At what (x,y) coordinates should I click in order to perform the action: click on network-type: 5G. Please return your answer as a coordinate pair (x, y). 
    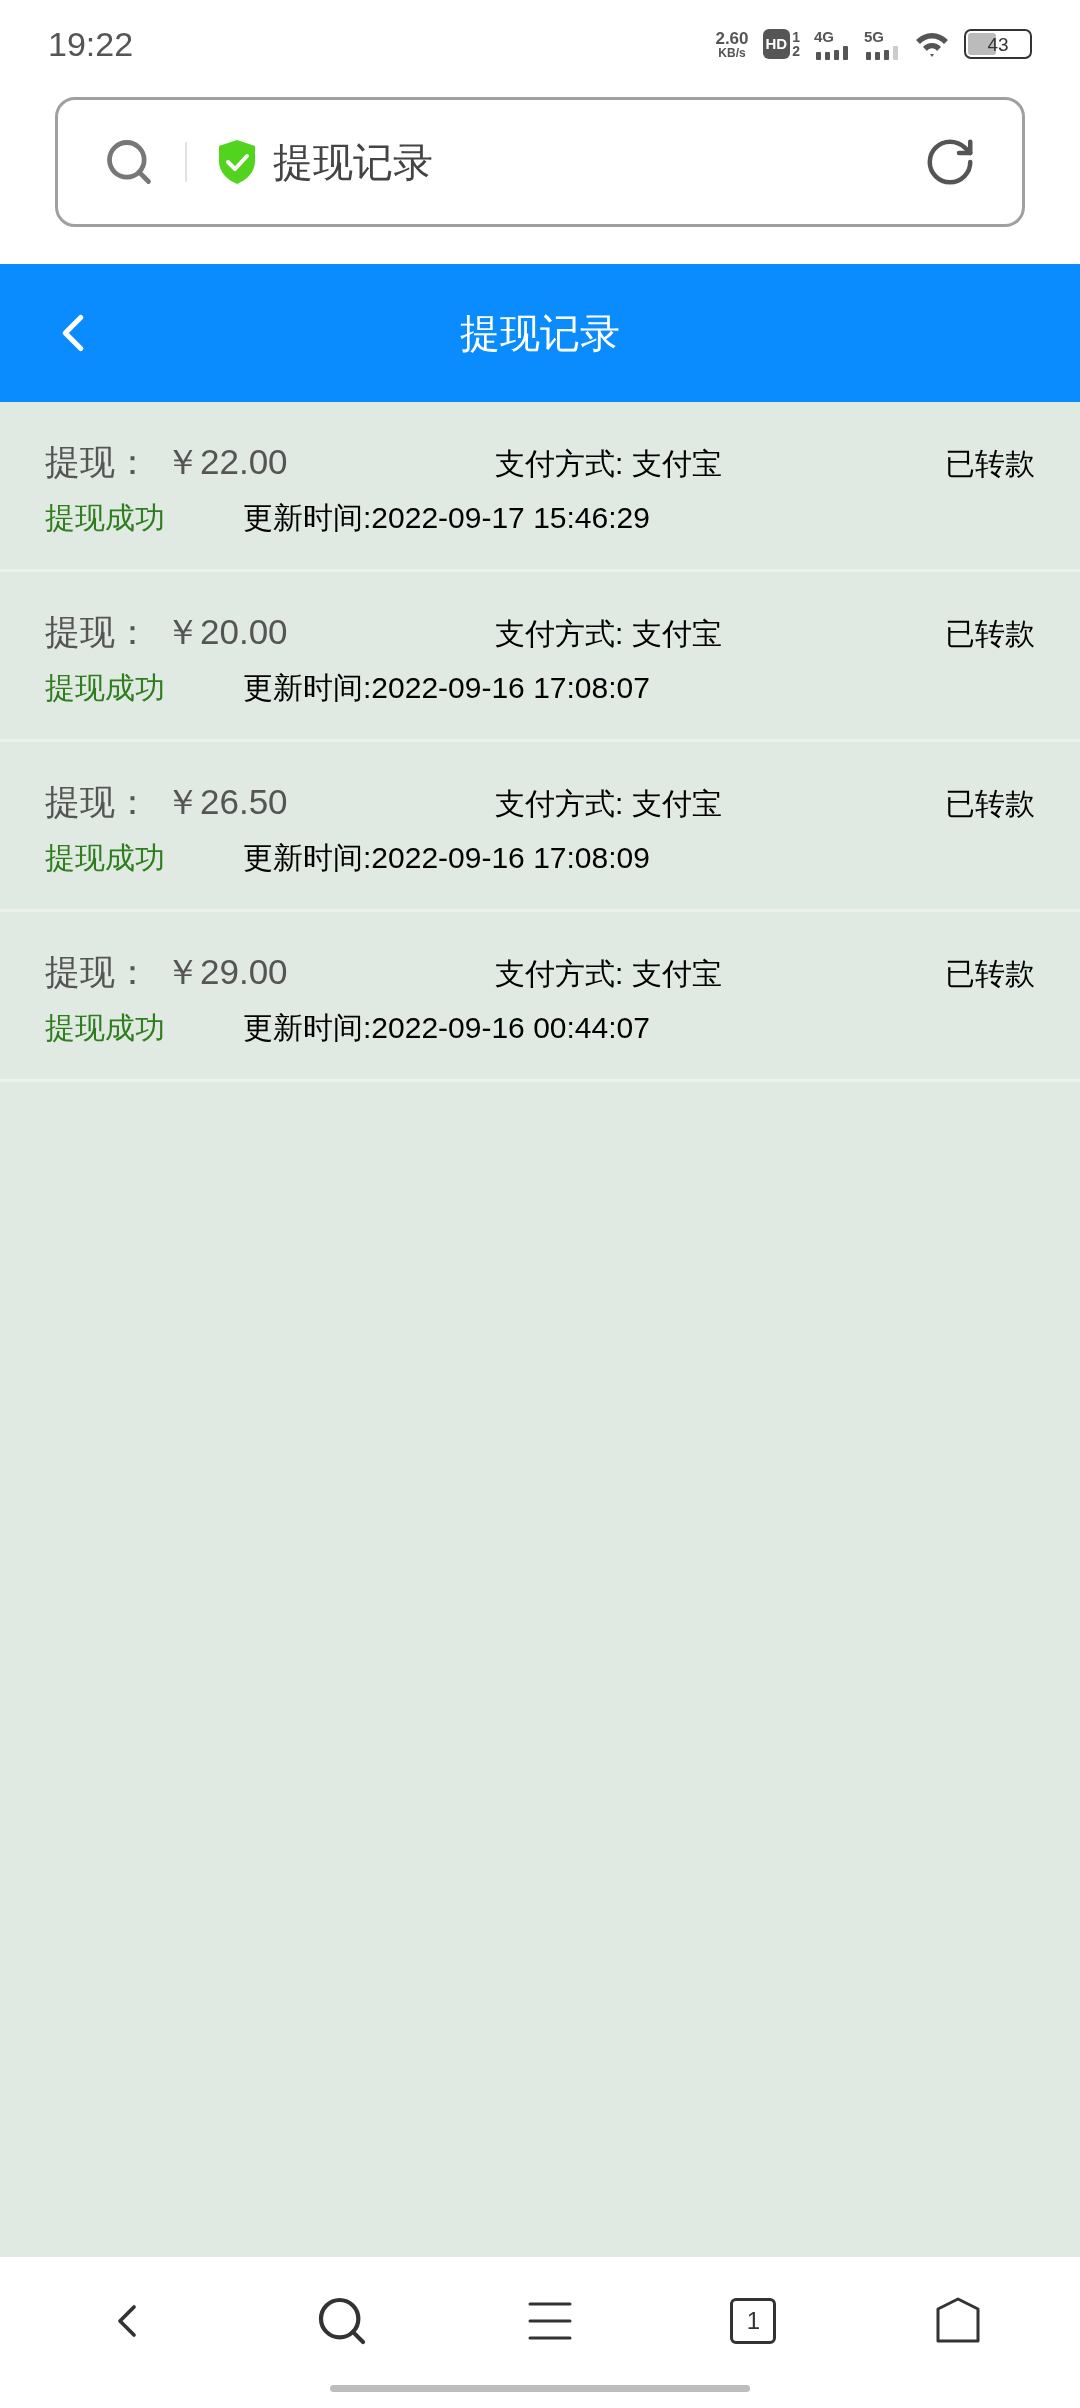
    Looking at the image, I should click on (874, 36).